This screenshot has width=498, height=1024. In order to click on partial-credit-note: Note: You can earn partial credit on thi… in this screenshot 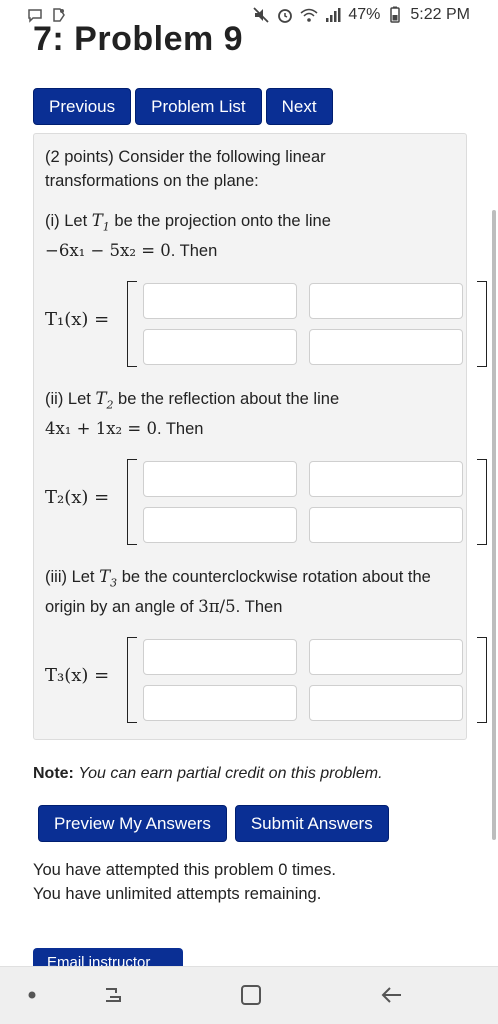, I will do `click(208, 774)`.